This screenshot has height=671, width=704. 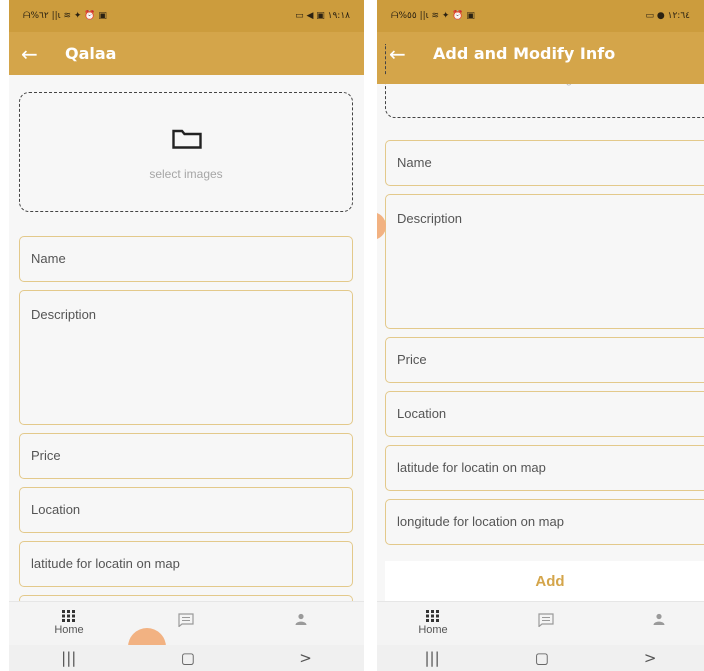 What do you see at coordinates (91, 53) in the screenshot?
I see `page-title: Qalaa` at bounding box center [91, 53].